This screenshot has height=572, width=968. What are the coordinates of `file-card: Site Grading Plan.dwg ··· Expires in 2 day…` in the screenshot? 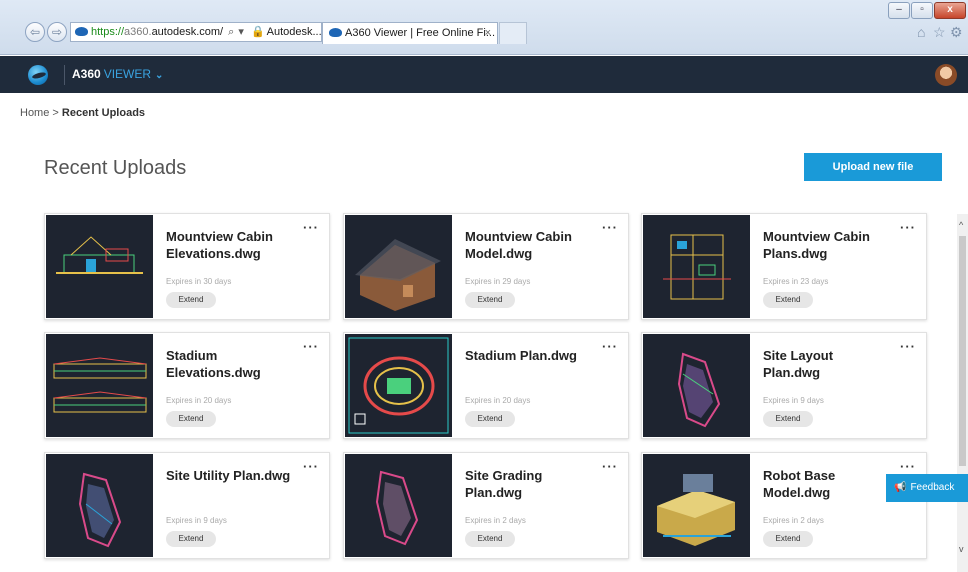 It's located at (486, 505).